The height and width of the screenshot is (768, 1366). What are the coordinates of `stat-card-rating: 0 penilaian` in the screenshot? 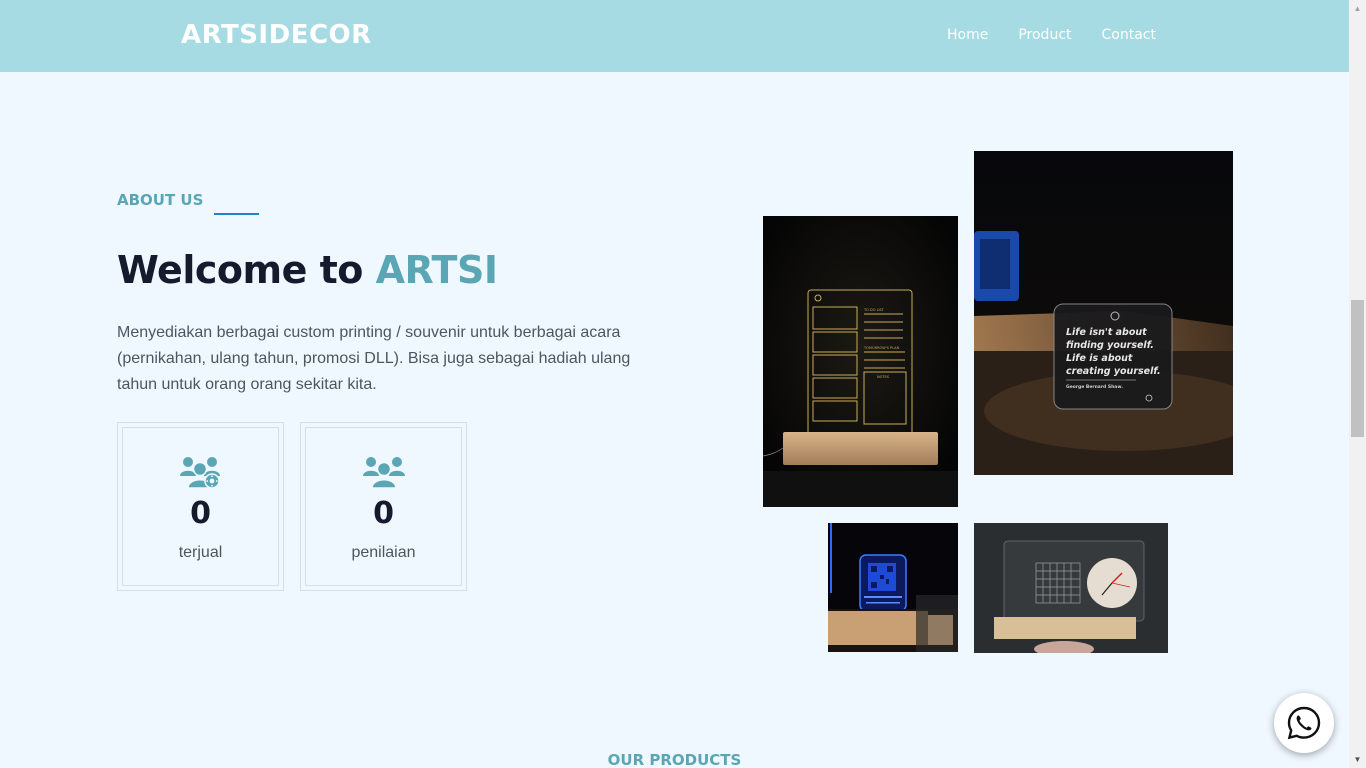 It's located at (383, 506).